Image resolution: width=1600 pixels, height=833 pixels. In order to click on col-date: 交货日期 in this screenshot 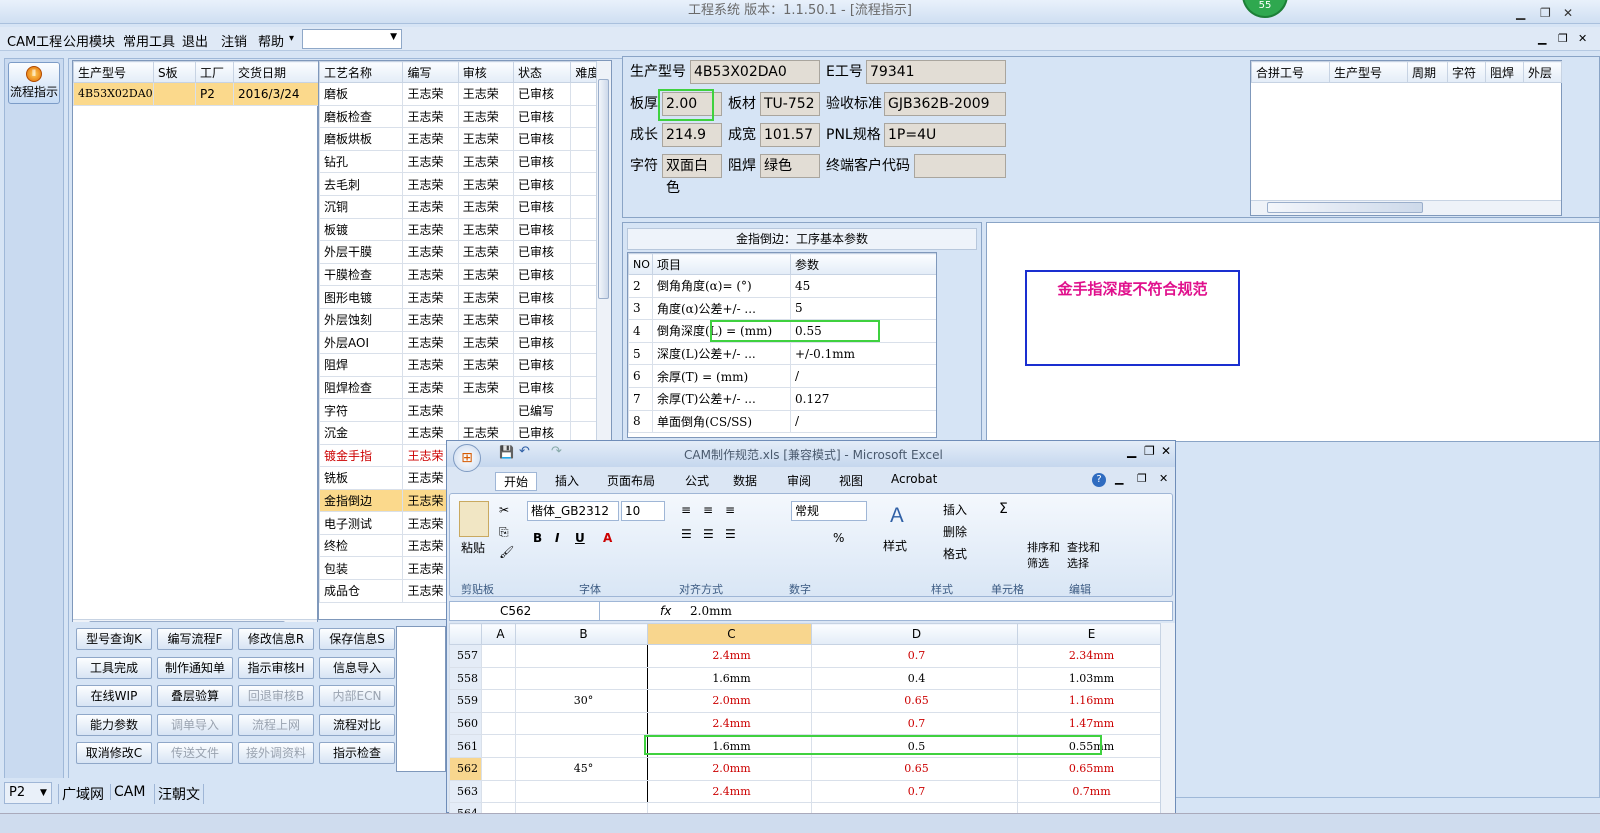, I will do `click(276, 72)`.